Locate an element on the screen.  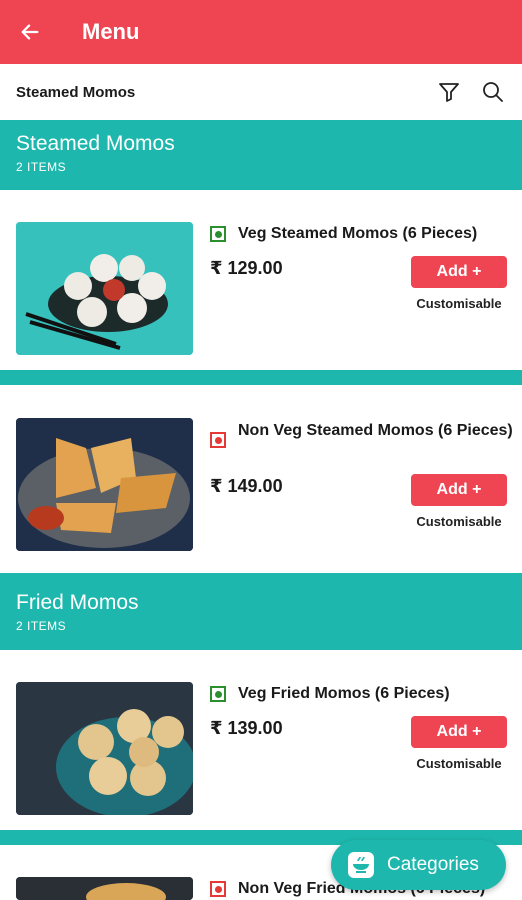
item-price: ₹ 139.00 is located at coordinates (246, 728).